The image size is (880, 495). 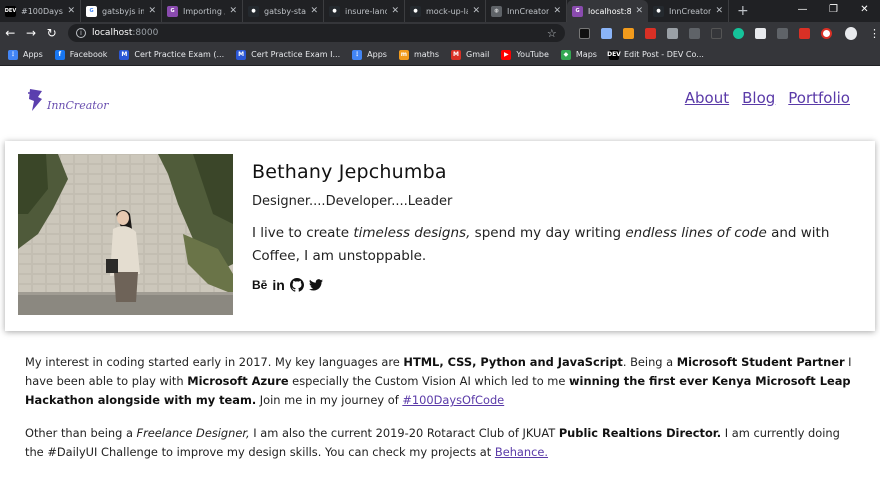 What do you see at coordinates (760, 33) in the screenshot?
I see `pocket-icon` at bounding box center [760, 33].